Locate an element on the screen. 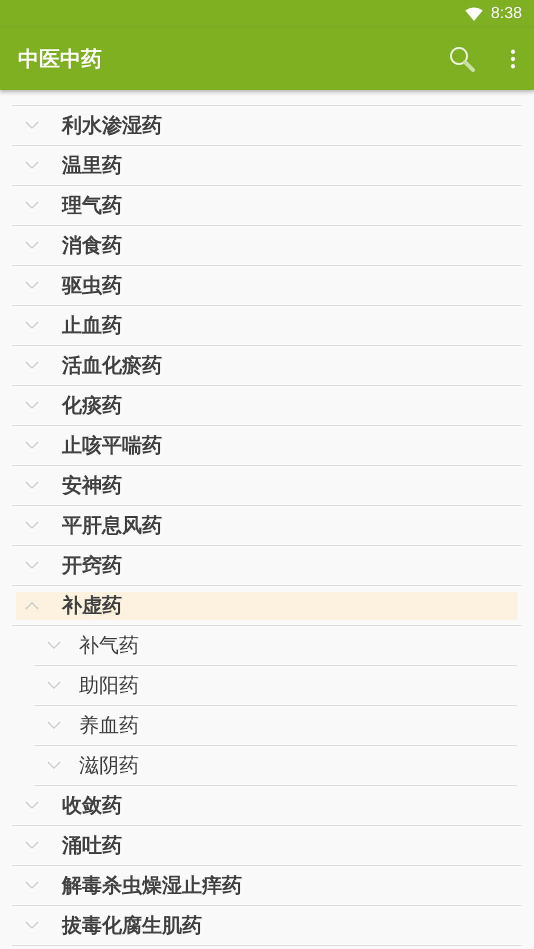  category-label: 驱虫药 is located at coordinates (92, 285).